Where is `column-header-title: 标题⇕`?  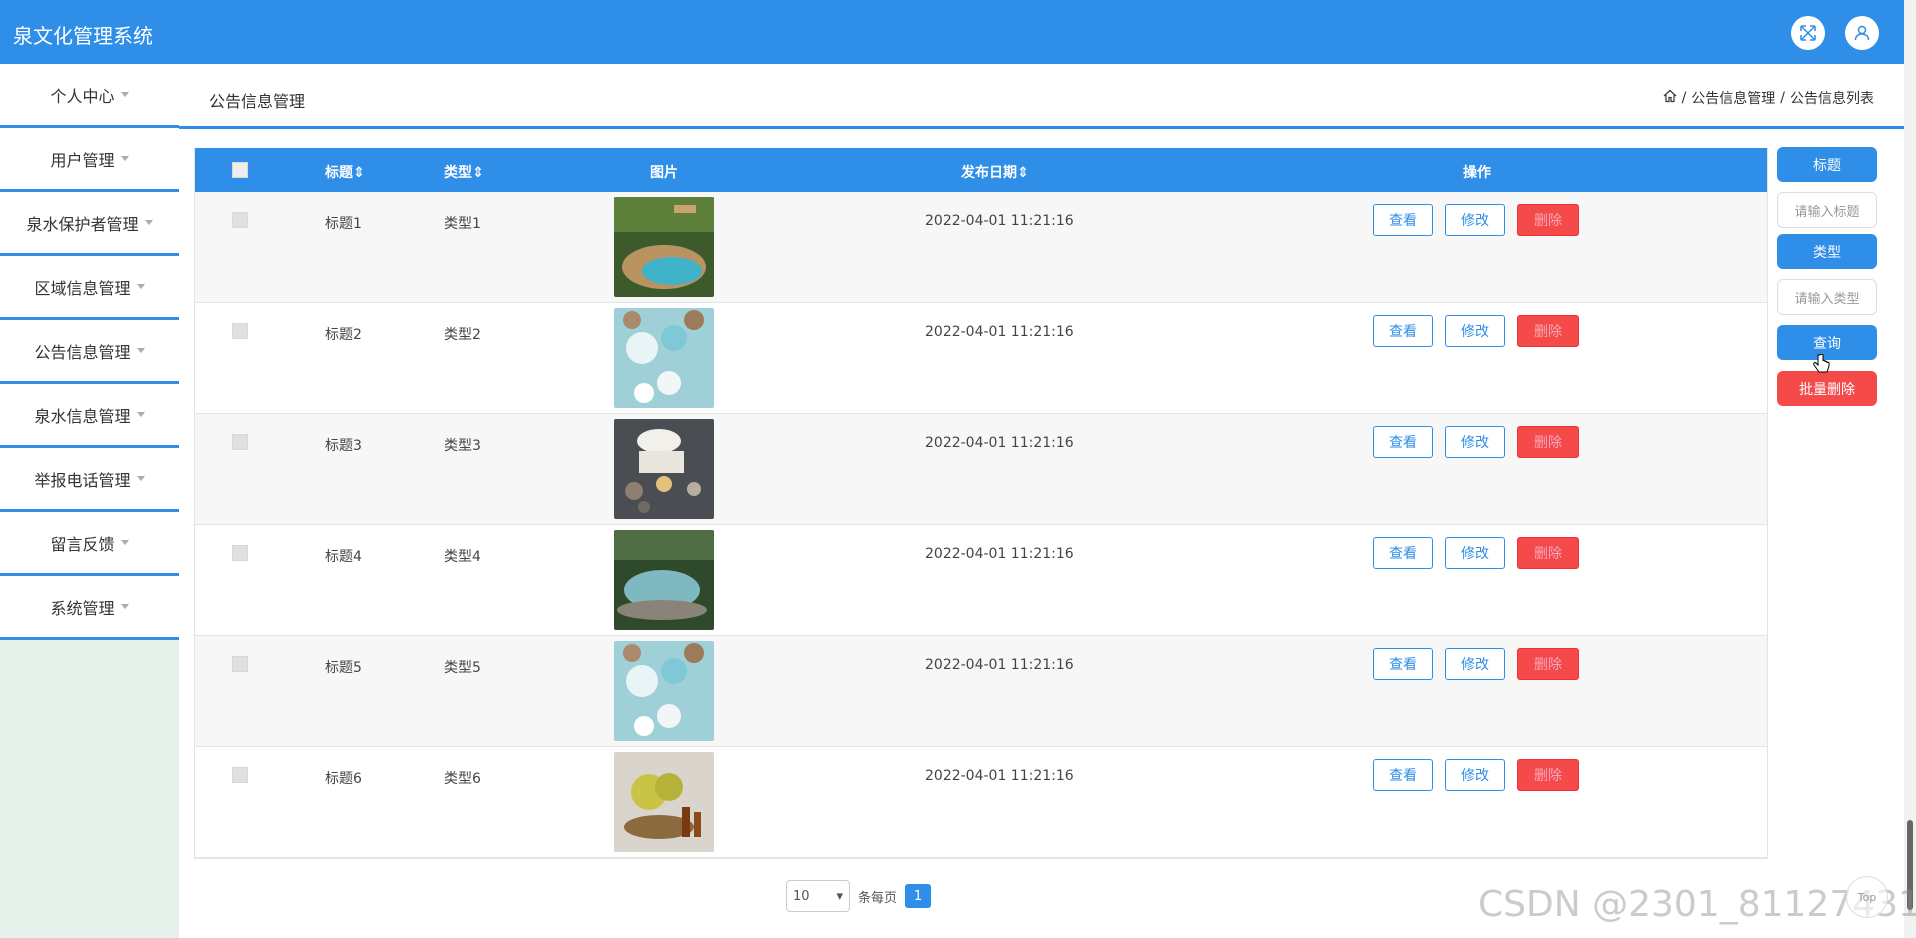 column-header-title: 标题⇕ is located at coordinates (345, 172).